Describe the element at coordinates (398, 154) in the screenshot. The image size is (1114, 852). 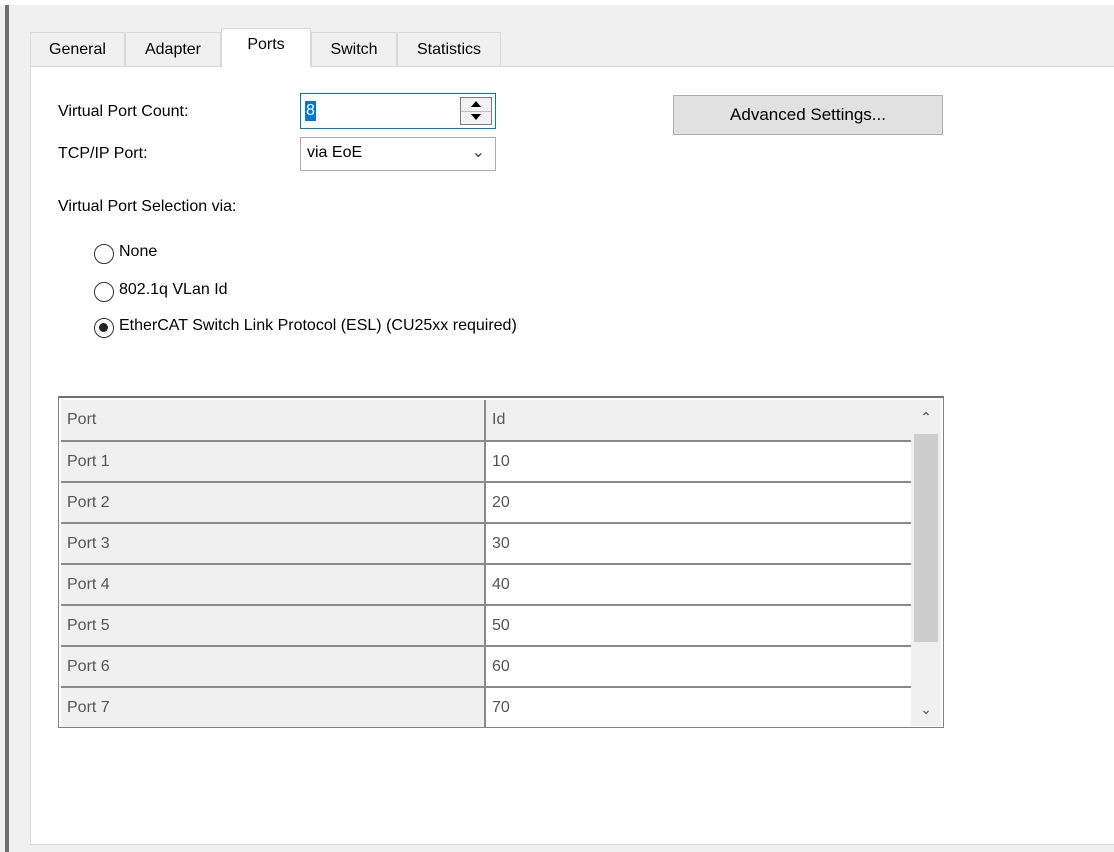
I see `tcpip-port-select: via EoE ⌄` at that location.